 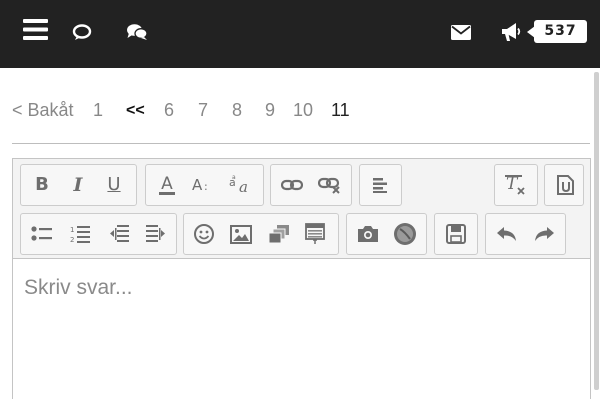 I want to click on bulleted-list-icon, so click(x=42, y=234).